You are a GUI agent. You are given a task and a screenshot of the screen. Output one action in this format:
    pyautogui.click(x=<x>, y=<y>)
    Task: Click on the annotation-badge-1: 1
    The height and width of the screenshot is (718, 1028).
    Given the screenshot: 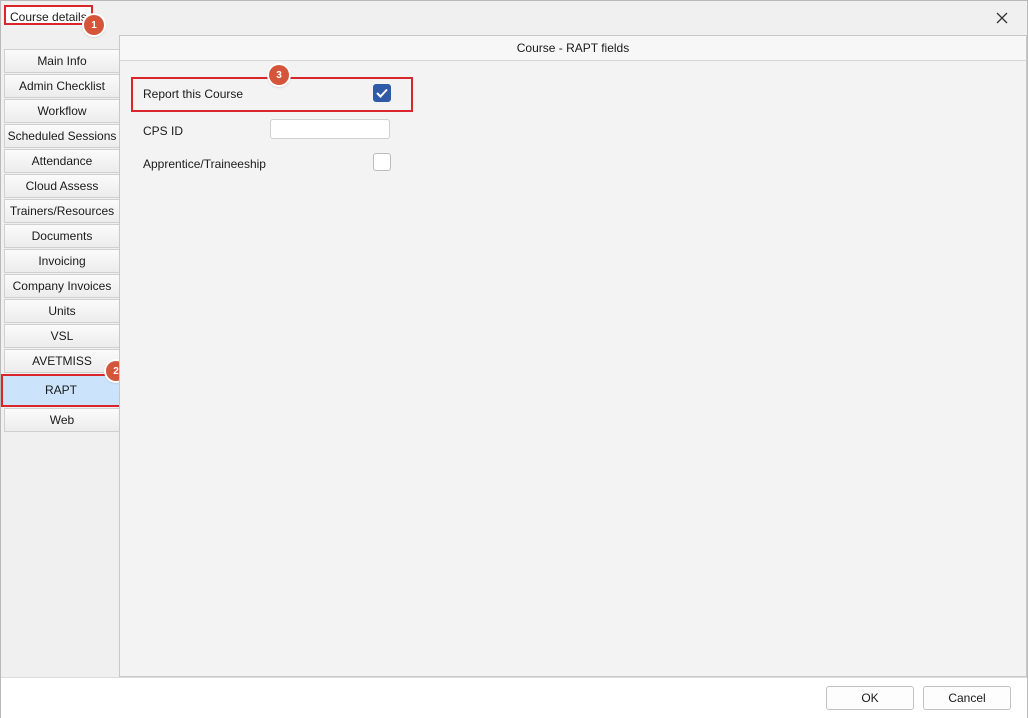 What is the action you would take?
    pyautogui.click(x=94, y=25)
    